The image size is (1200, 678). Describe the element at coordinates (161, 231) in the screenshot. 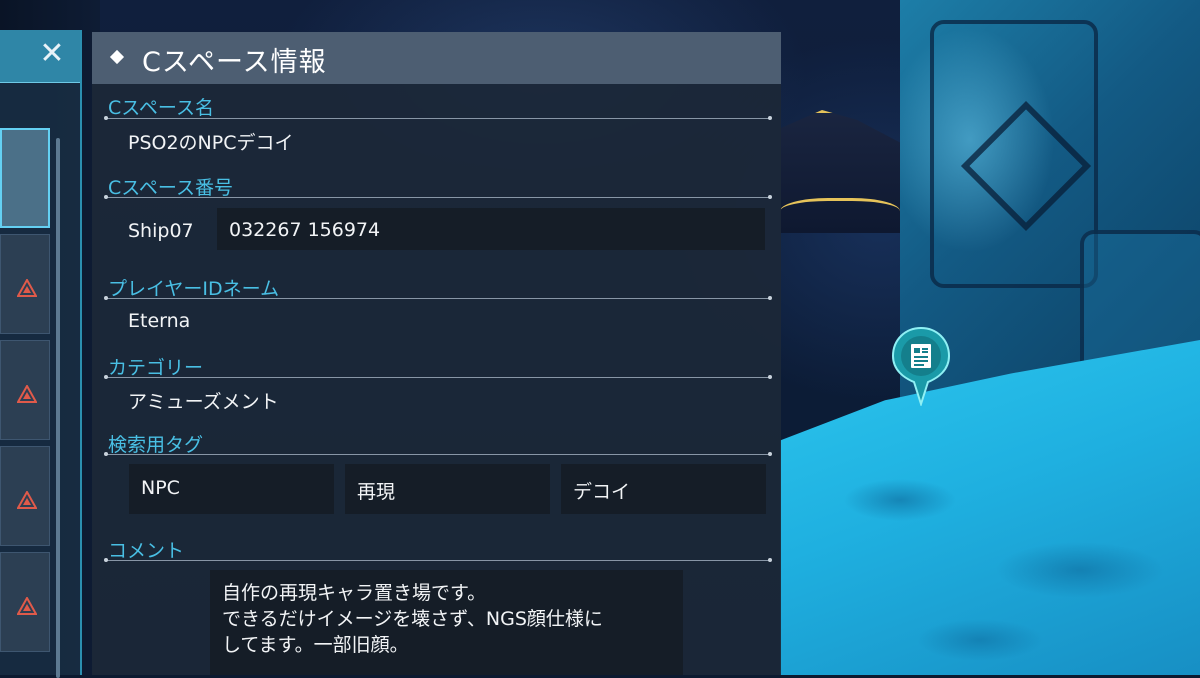

I see `ship-label: Ship07` at that location.